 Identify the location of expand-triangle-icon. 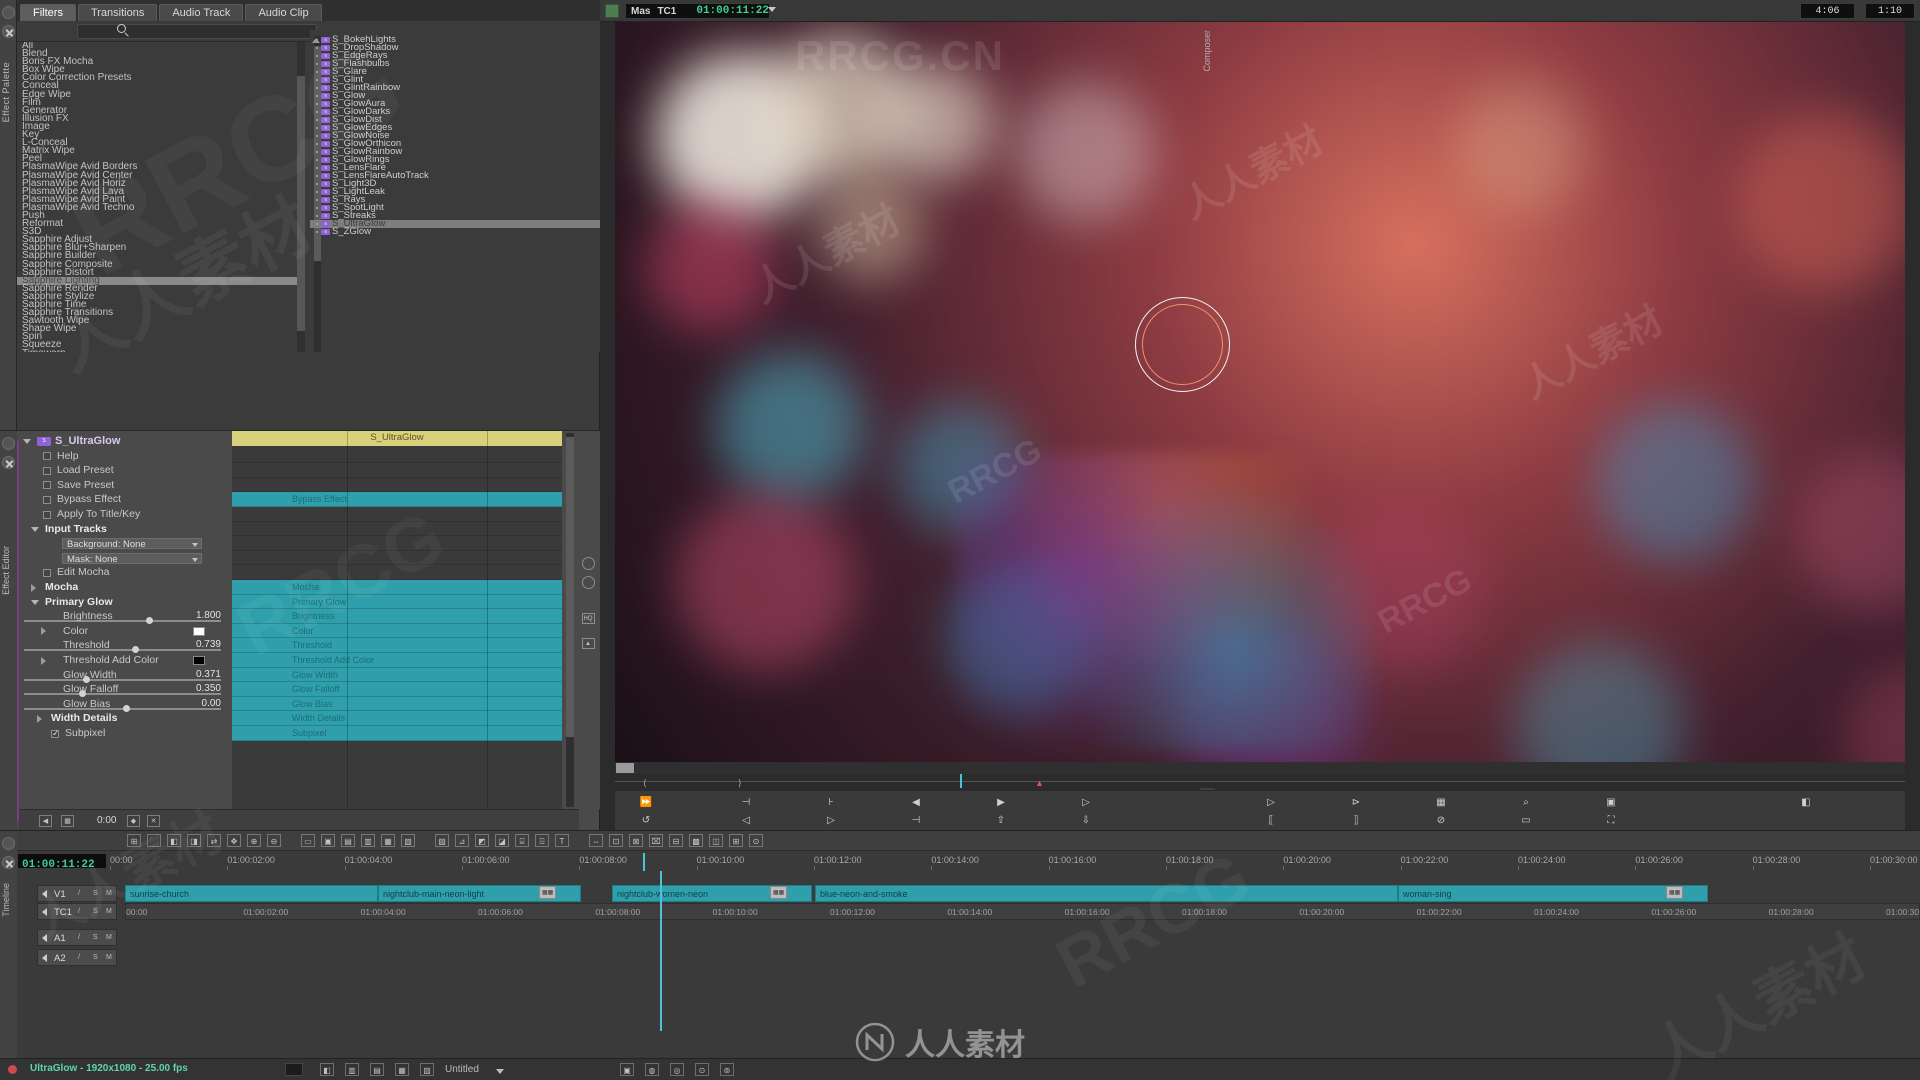
(43, 631).